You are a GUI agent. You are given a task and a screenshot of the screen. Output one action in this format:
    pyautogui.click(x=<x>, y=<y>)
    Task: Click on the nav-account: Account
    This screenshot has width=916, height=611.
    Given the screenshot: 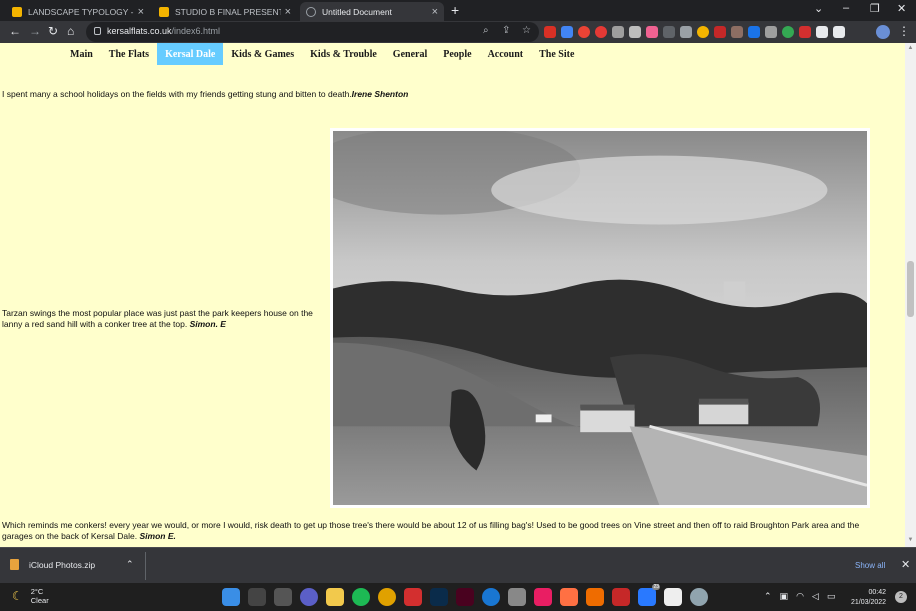 What is the action you would take?
    pyautogui.click(x=506, y=54)
    